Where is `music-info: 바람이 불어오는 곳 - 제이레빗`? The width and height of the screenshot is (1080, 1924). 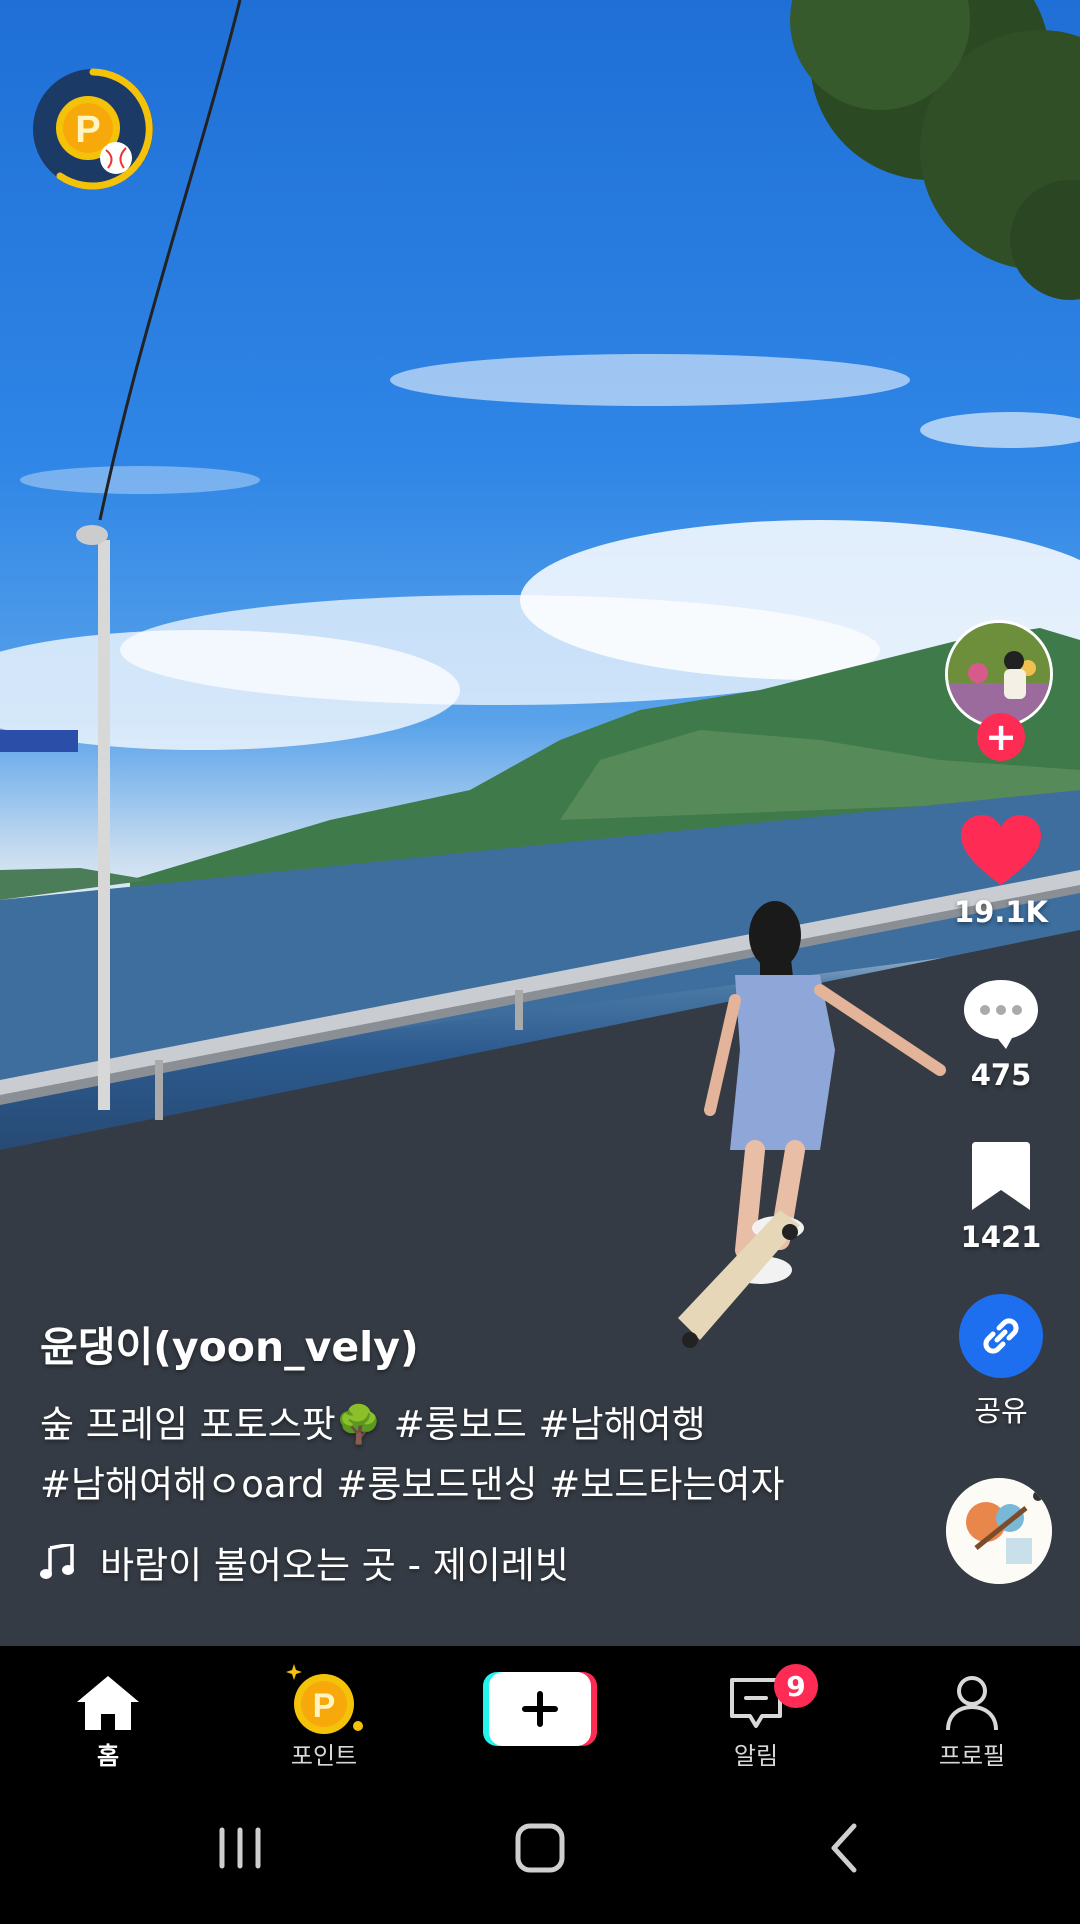
music-info: 바람이 불어오는 곳 - 제이레빗 is located at coordinates (304, 1562).